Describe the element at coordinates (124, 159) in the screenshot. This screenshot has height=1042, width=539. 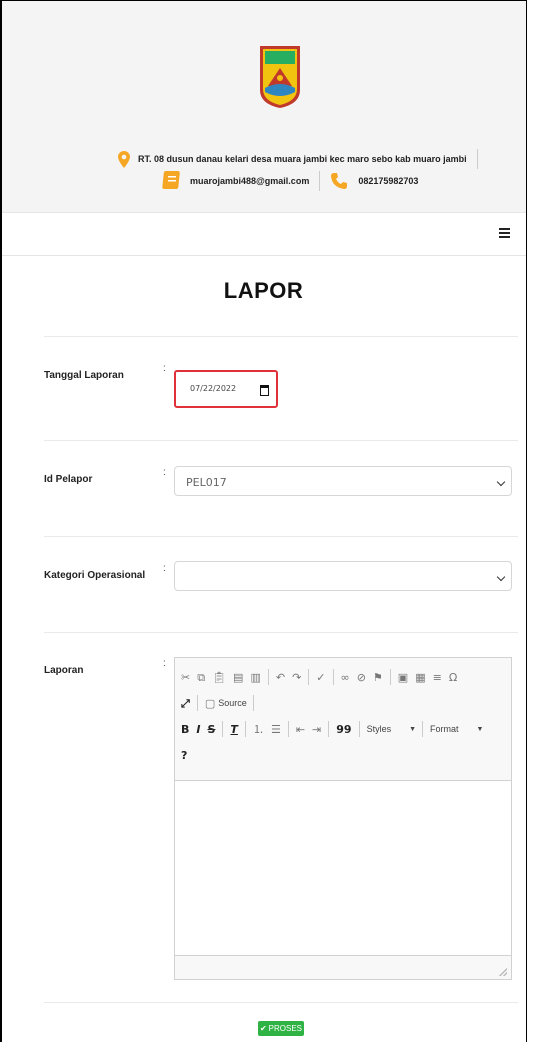
I see `map-pin-icon` at that location.